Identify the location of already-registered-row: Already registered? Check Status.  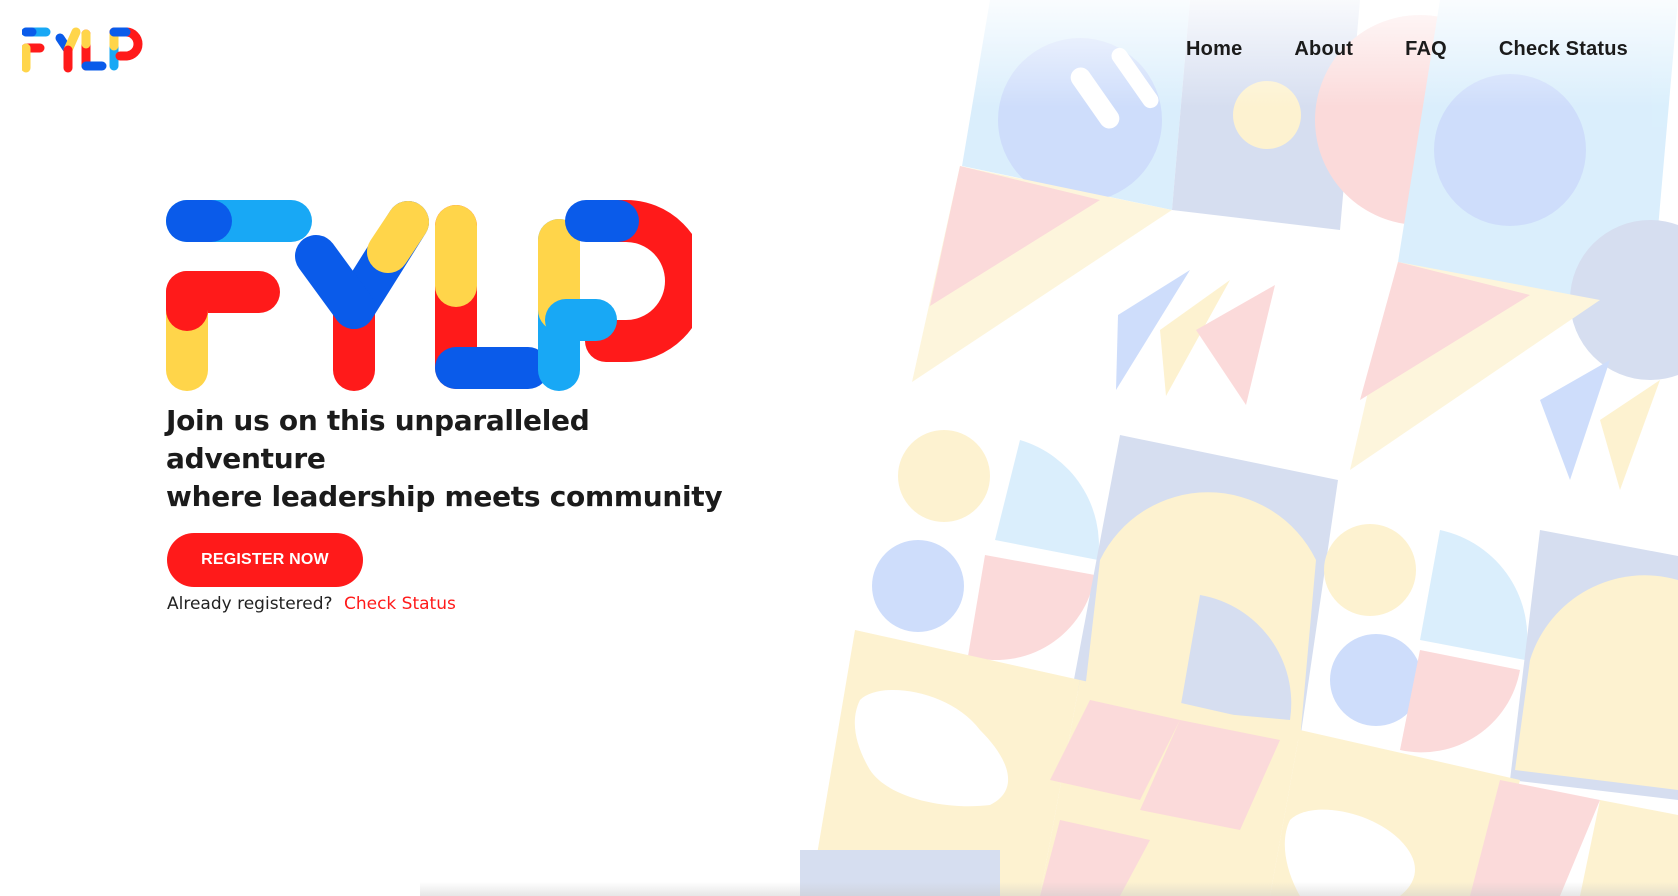
(311, 604).